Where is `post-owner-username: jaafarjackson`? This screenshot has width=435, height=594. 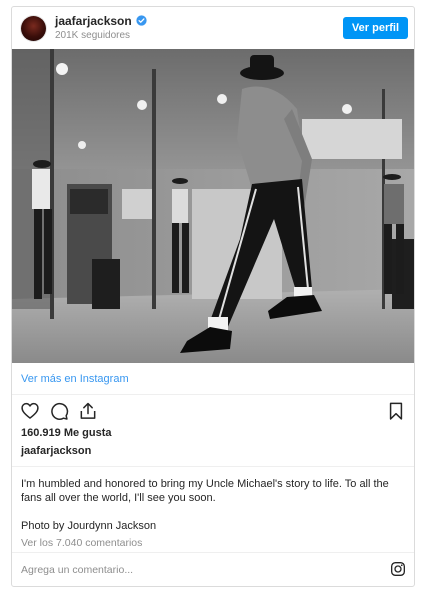 post-owner-username: jaafarjackson is located at coordinates (213, 452).